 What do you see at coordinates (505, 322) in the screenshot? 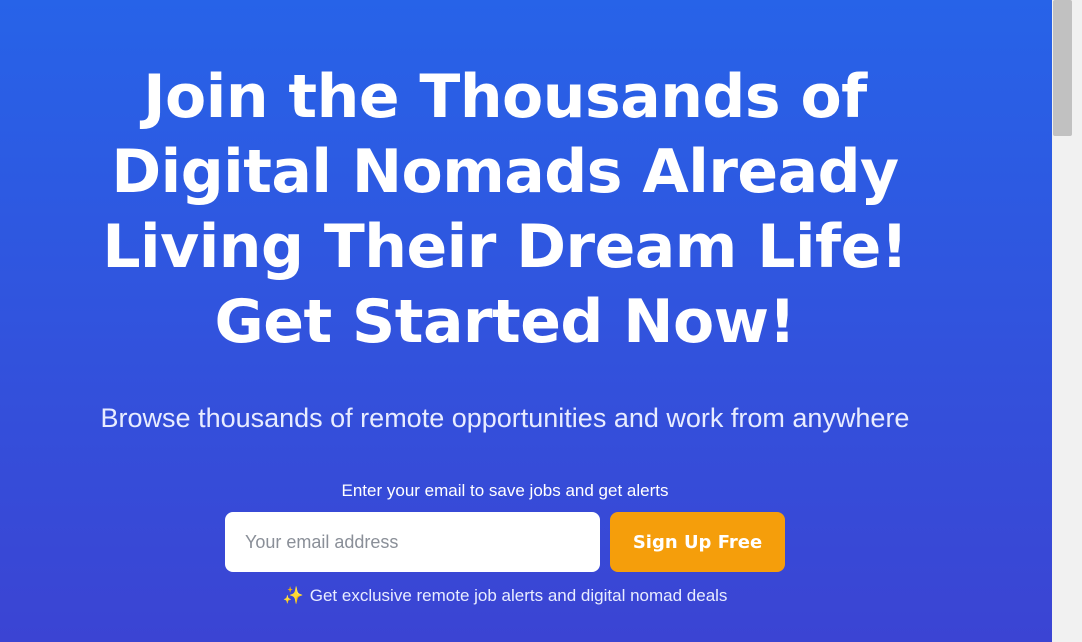
I see `headline-line: Get Started Now!` at bounding box center [505, 322].